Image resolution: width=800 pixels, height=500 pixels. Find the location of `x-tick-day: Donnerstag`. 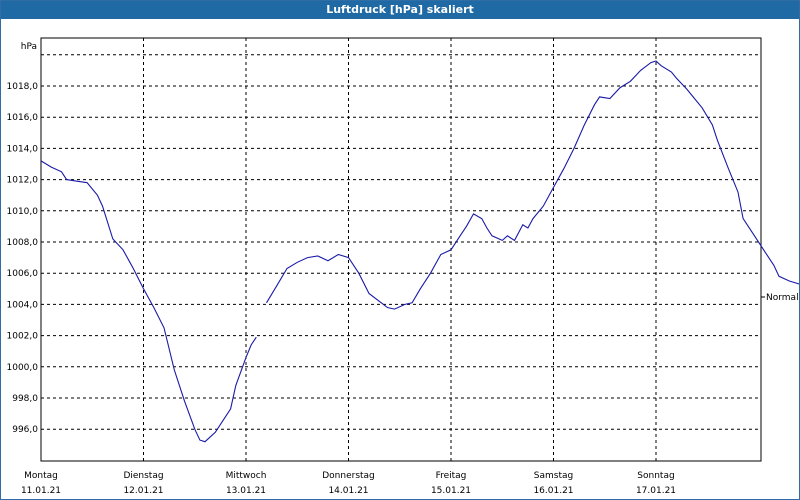

x-tick-day: Donnerstag is located at coordinates (348, 476).